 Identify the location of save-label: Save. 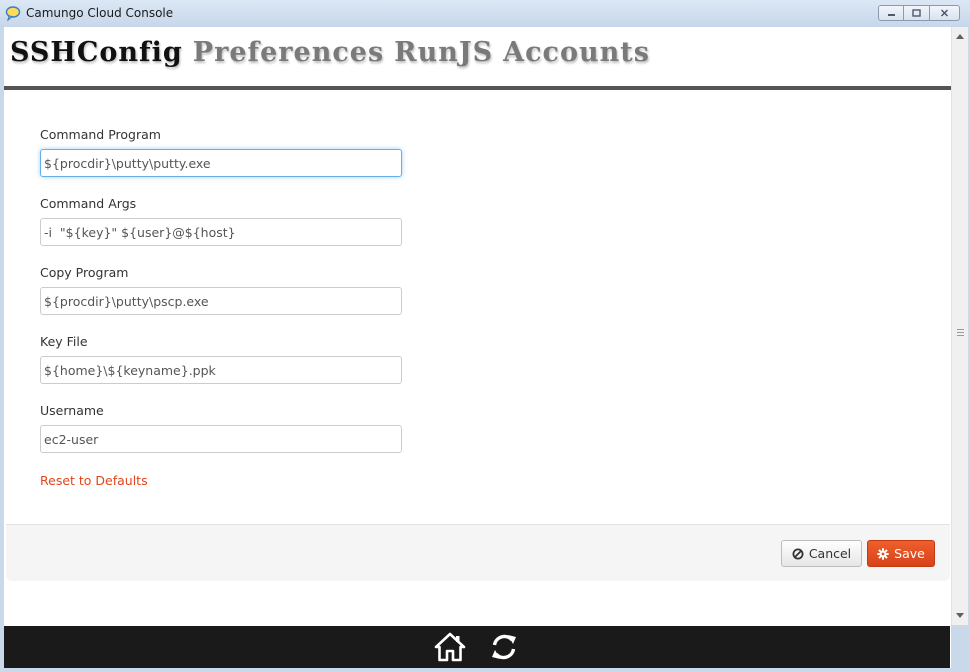
(909, 553).